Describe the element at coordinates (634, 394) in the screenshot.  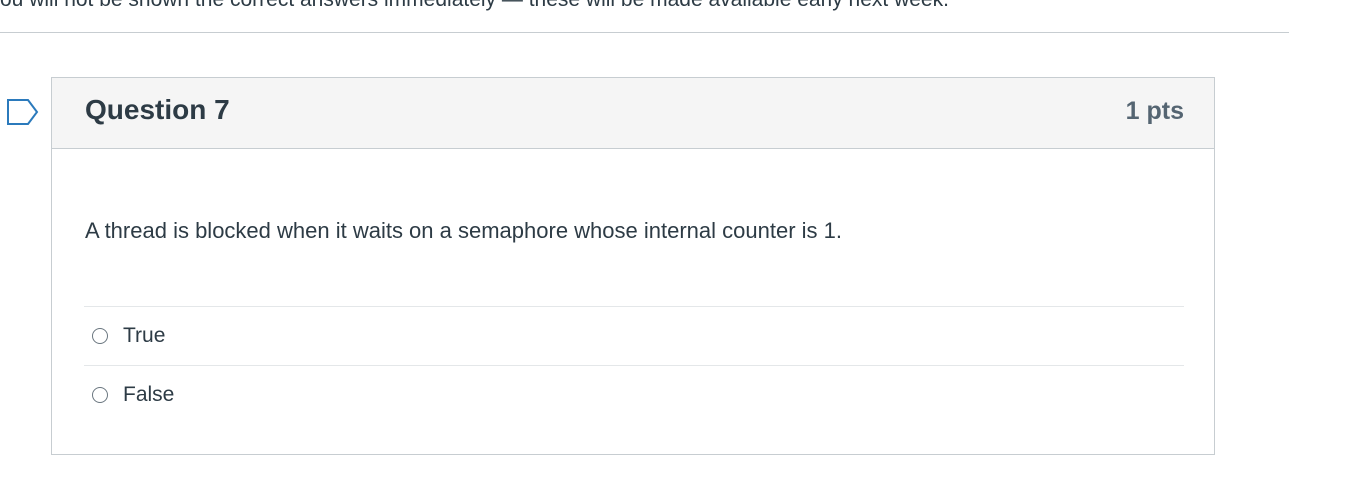
I see `answer-option-false: False` at that location.